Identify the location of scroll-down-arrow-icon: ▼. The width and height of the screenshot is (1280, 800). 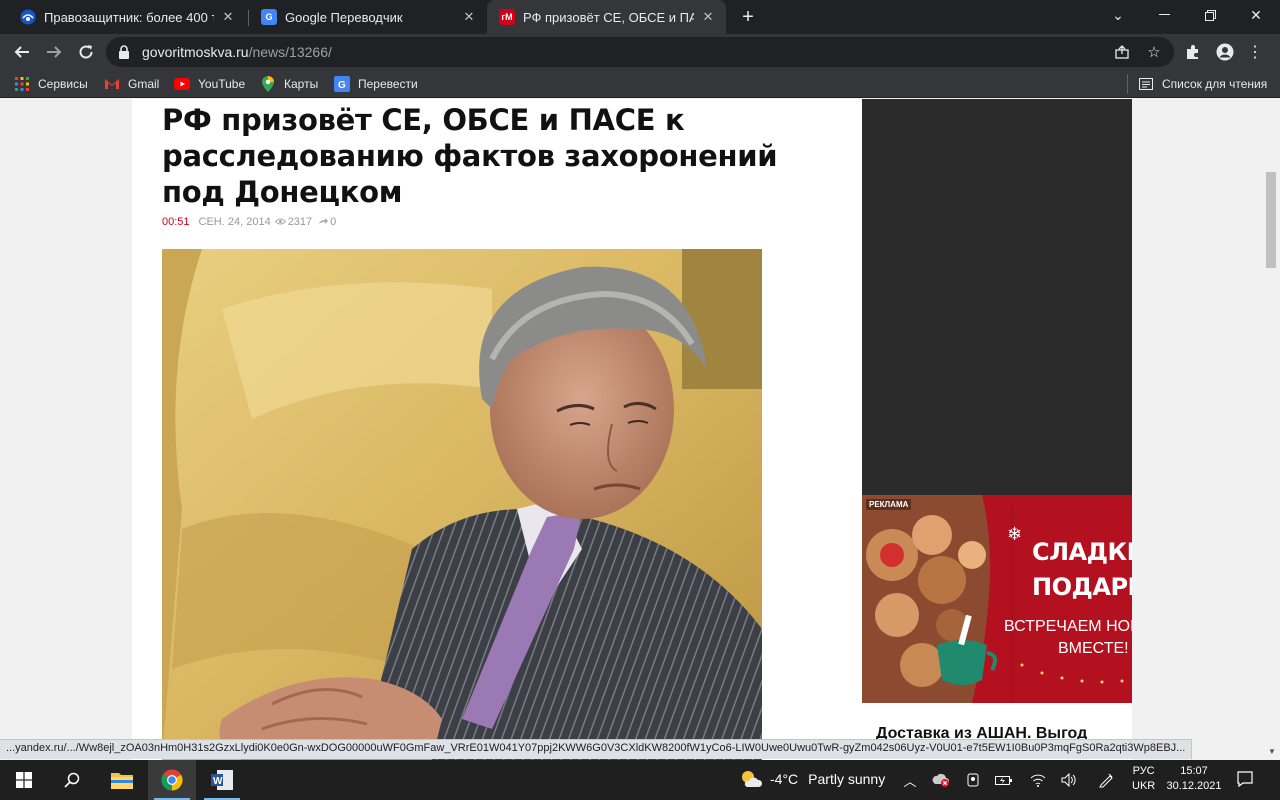
(1272, 751).